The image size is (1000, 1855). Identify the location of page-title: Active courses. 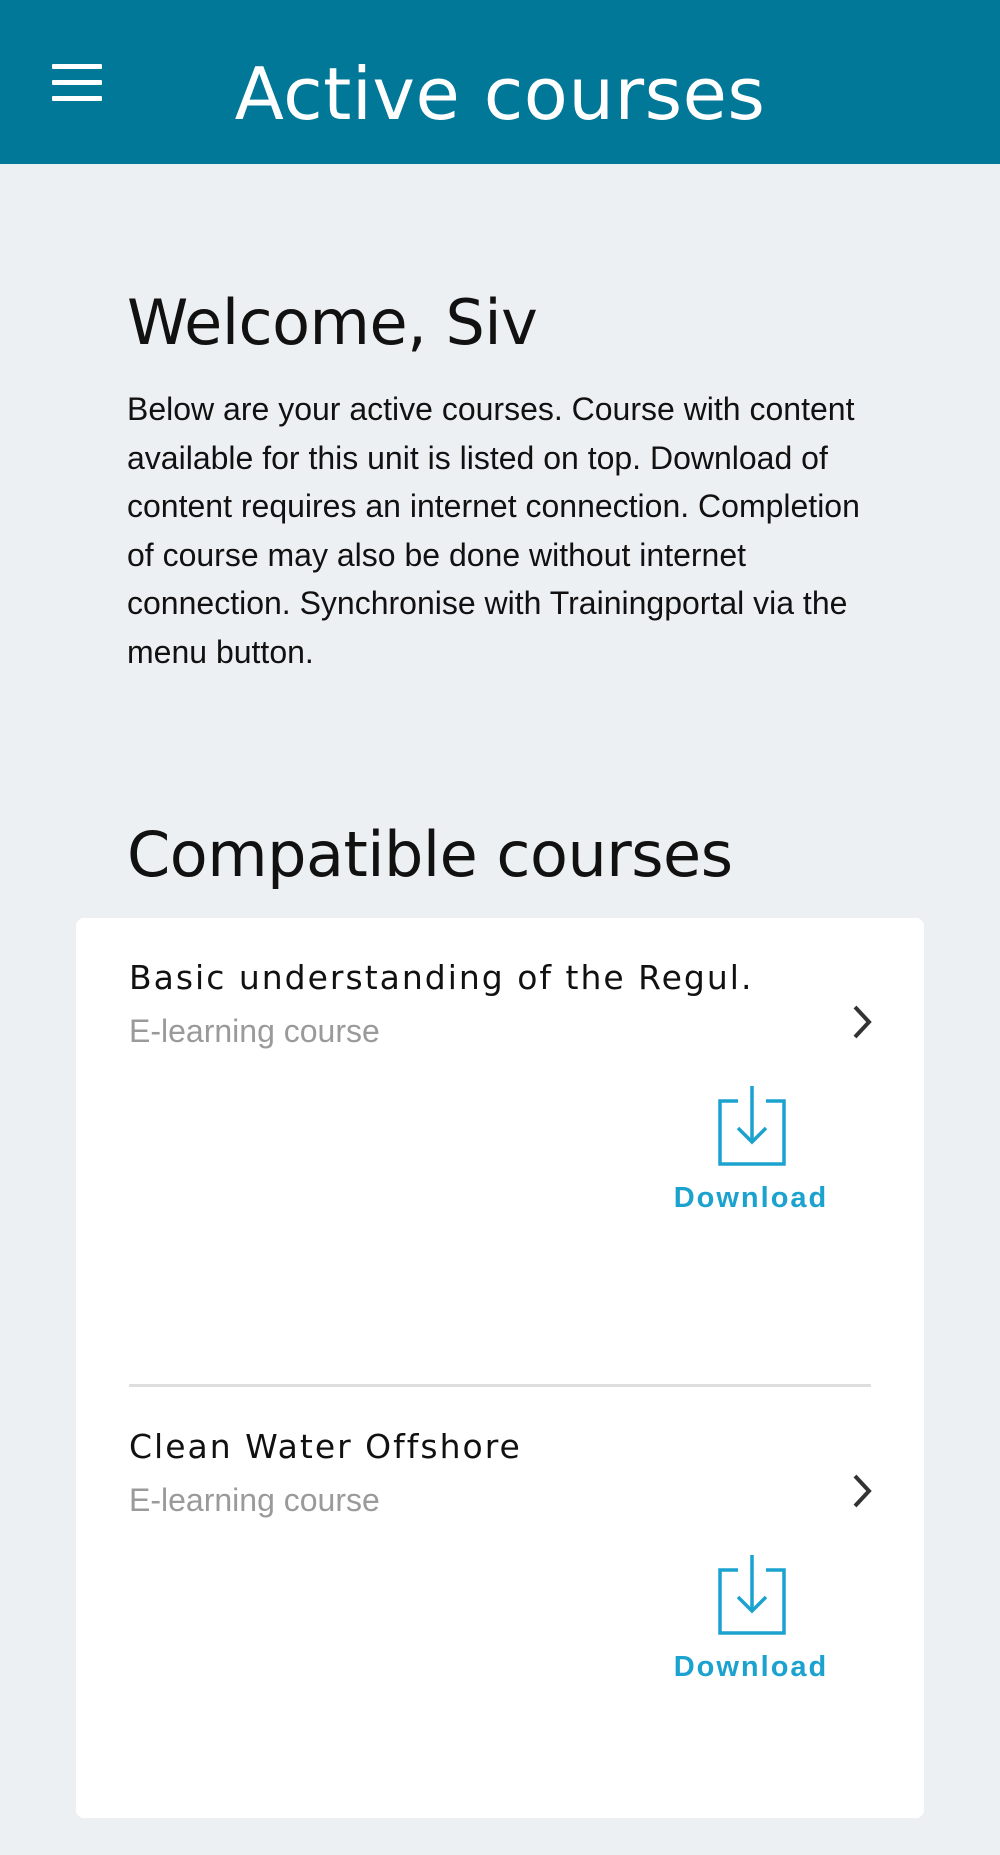
(500, 94).